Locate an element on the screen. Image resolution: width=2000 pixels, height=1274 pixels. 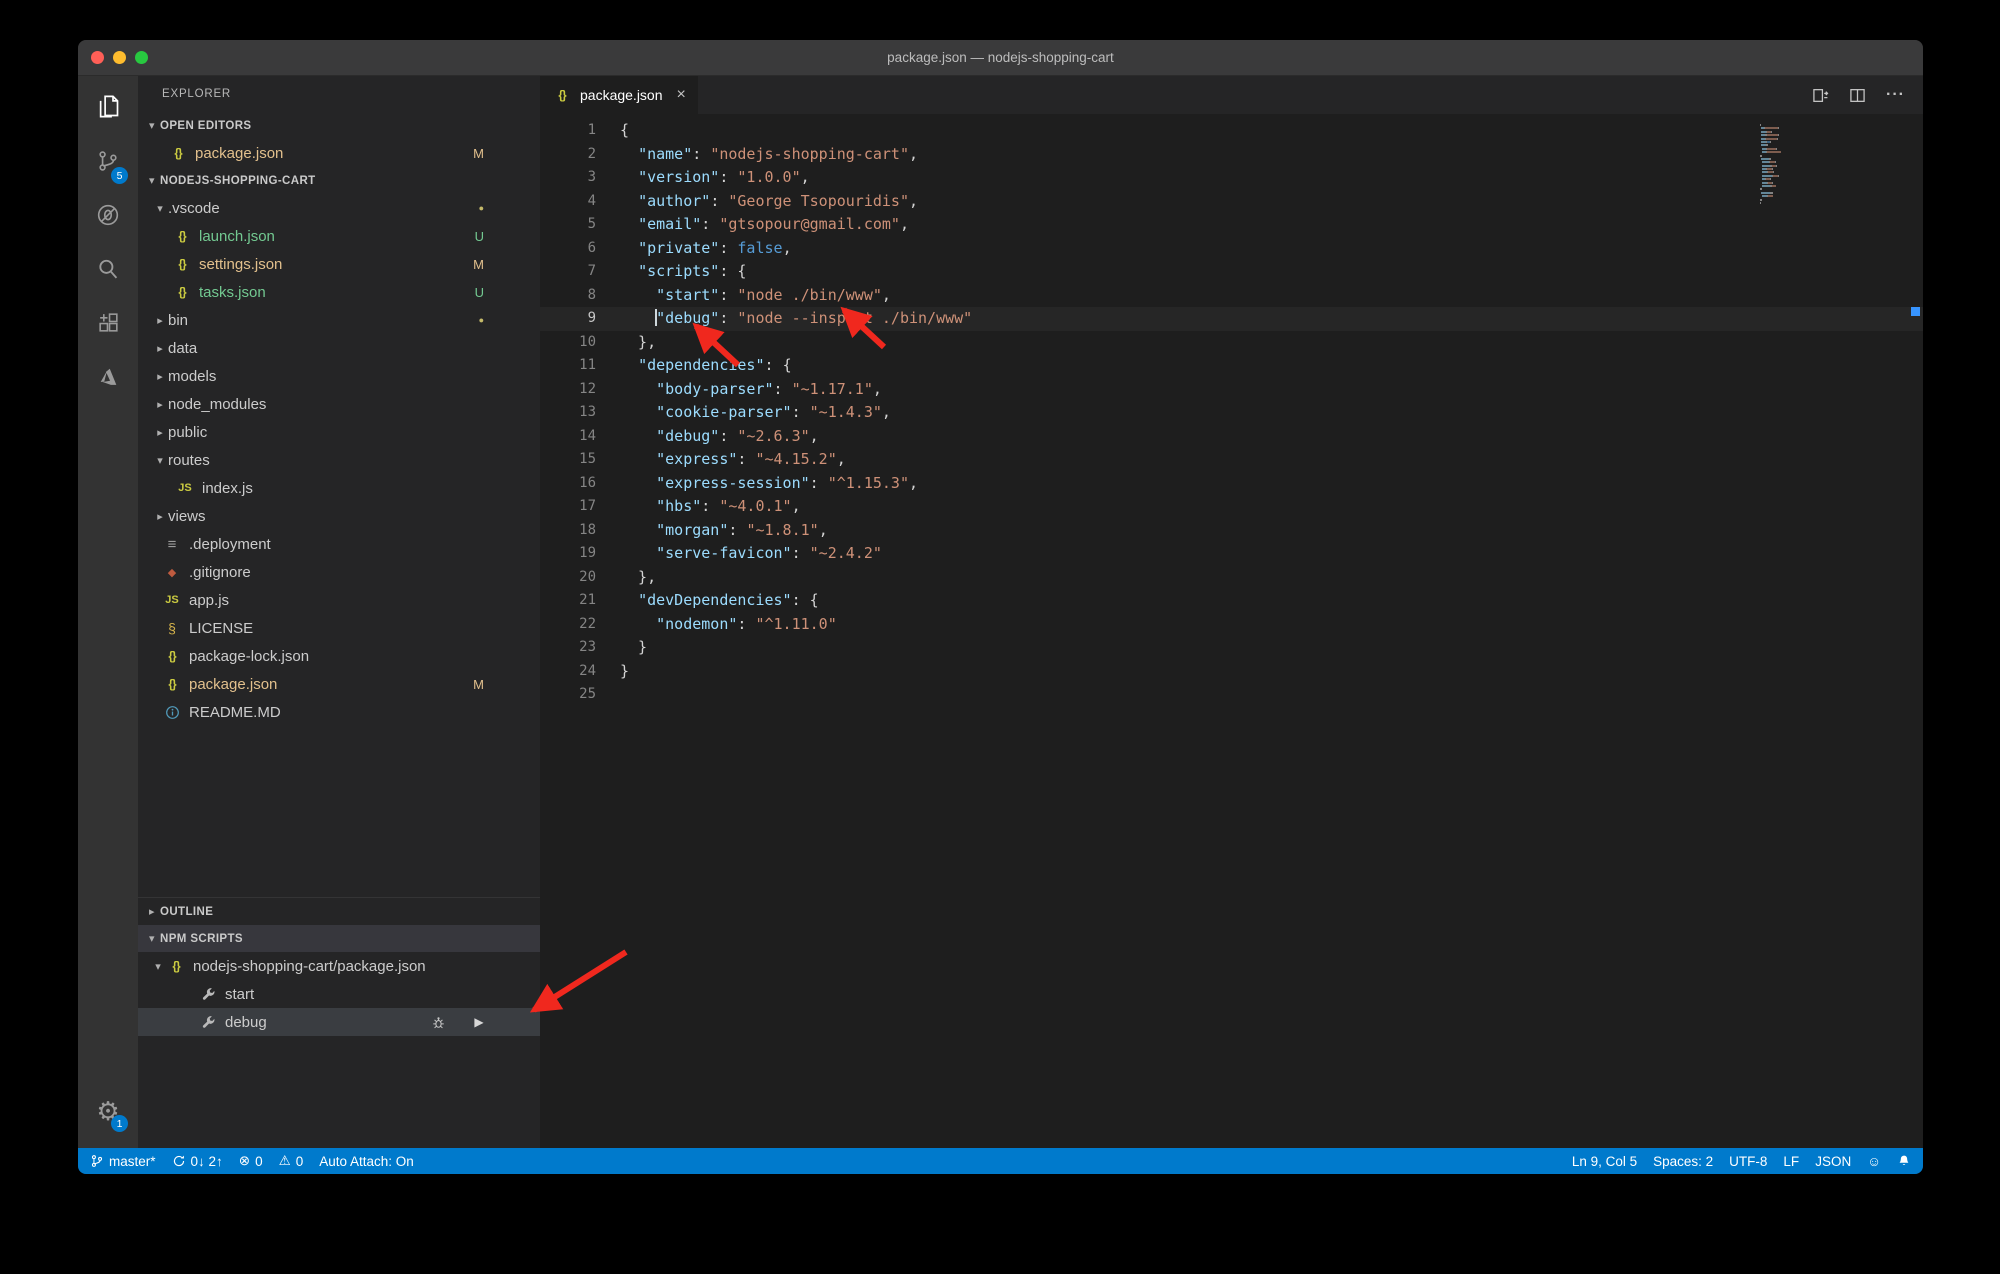
status-right-smiley: ☺ is located at coordinates (1874, 1161).